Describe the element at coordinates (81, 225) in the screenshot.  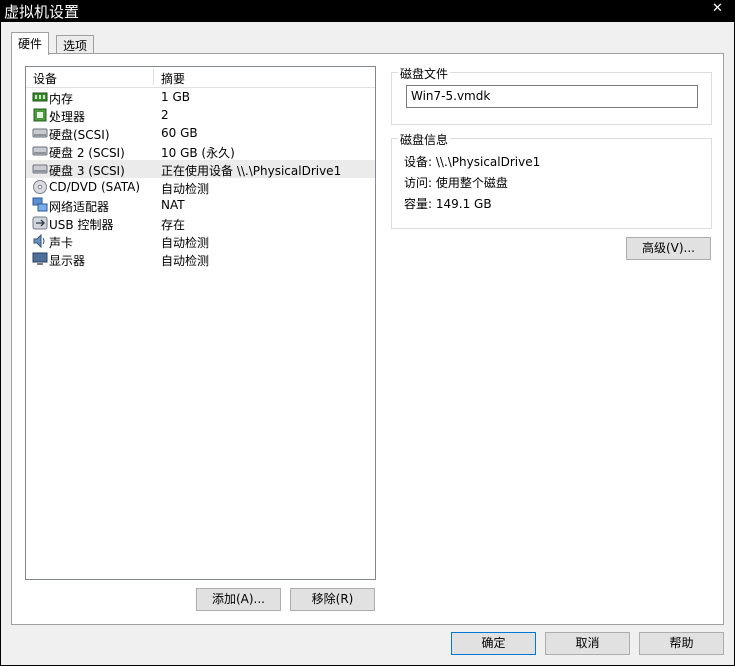
I see `device-name: USB 控制器` at that location.